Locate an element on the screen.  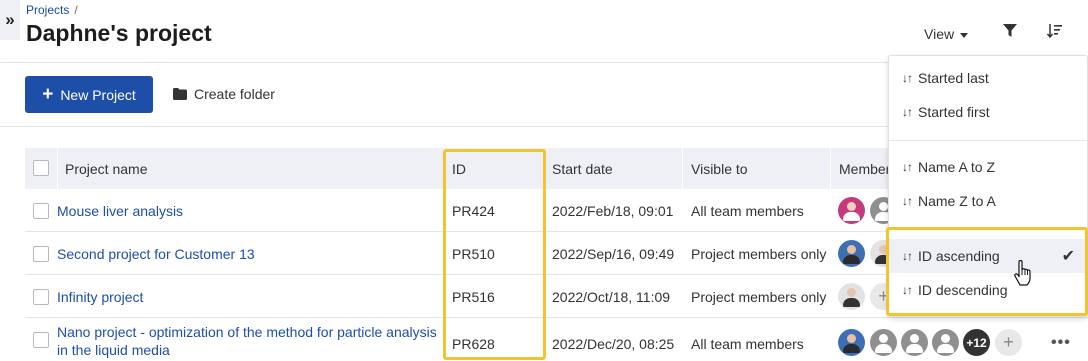
project-name-link: Mouse liver analysis is located at coordinates (120, 211).